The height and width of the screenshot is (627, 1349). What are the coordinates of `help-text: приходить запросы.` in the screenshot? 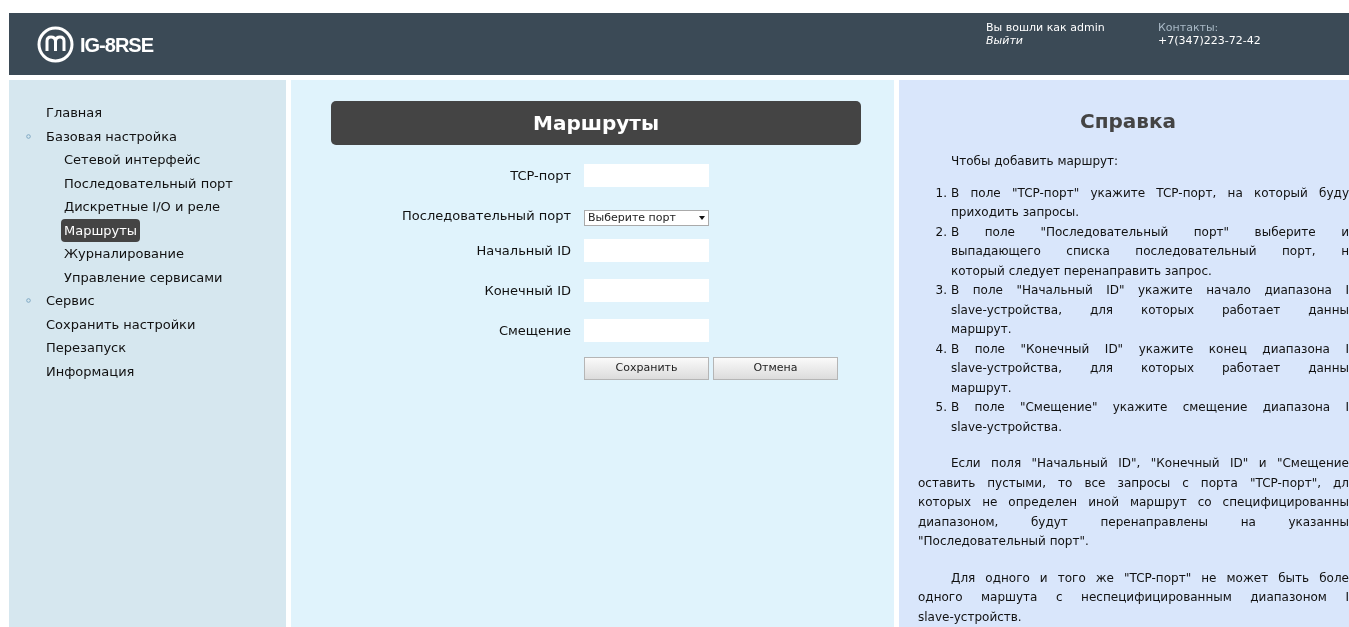 It's located at (1015, 212).